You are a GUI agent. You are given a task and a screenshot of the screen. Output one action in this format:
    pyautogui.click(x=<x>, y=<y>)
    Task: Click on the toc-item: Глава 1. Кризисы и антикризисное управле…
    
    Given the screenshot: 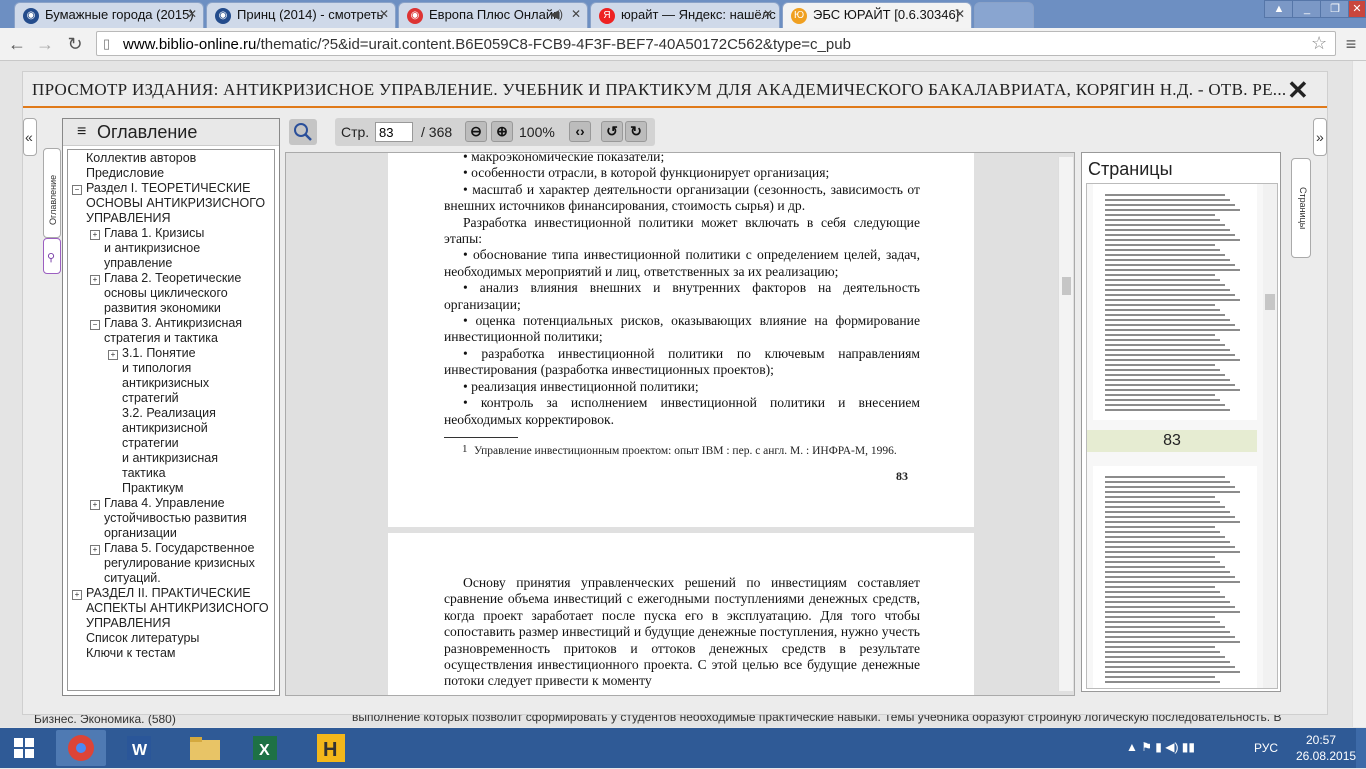 What is the action you would take?
    pyautogui.click(x=154, y=248)
    